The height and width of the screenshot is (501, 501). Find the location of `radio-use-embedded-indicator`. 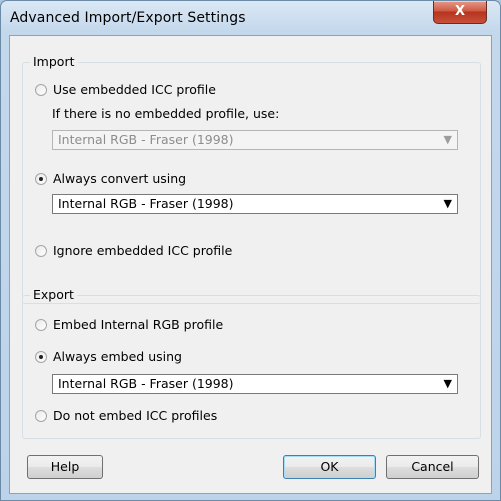

radio-use-embedded-indicator is located at coordinates (41, 89).